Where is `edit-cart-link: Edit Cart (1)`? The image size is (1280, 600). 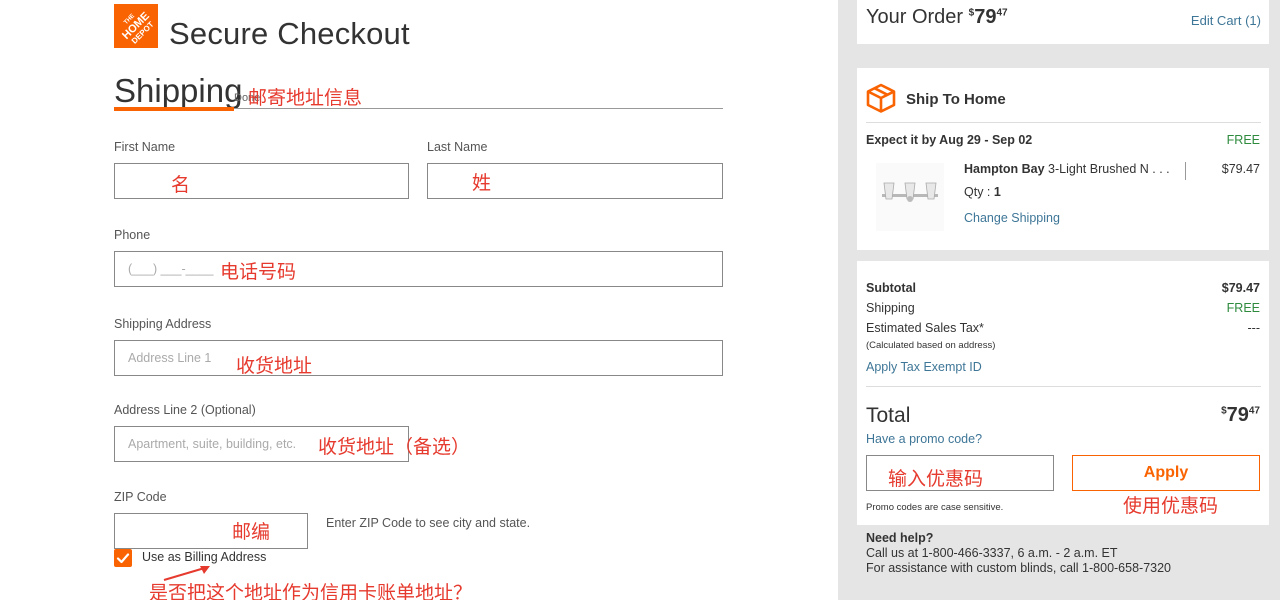 edit-cart-link: Edit Cart (1) is located at coordinates (1226, 20).